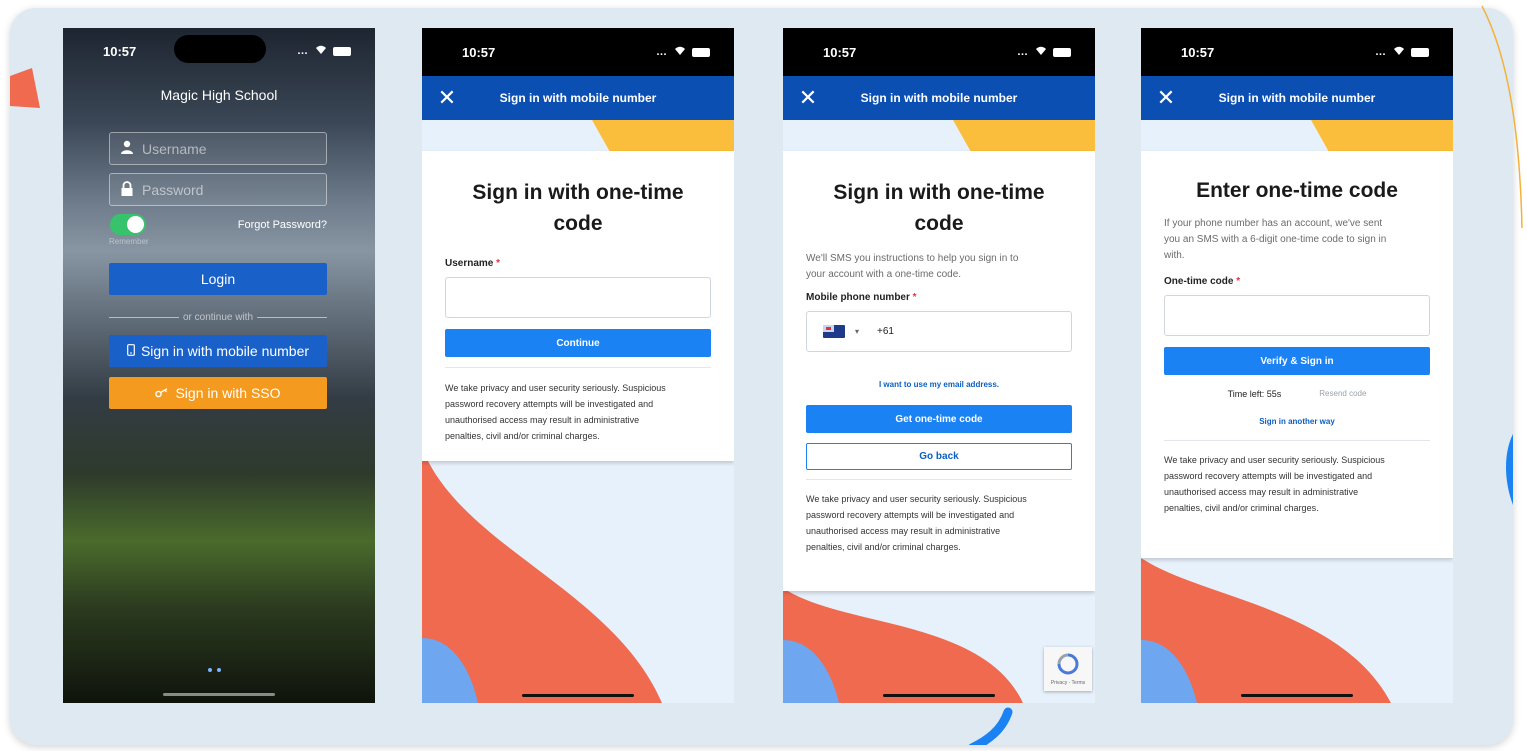 The image size is (1527, 751). What do you see at coordinates (939, 419) in the screenshot?
I see `get-code-button: Get one-time code` at bounding box center [939, 419].